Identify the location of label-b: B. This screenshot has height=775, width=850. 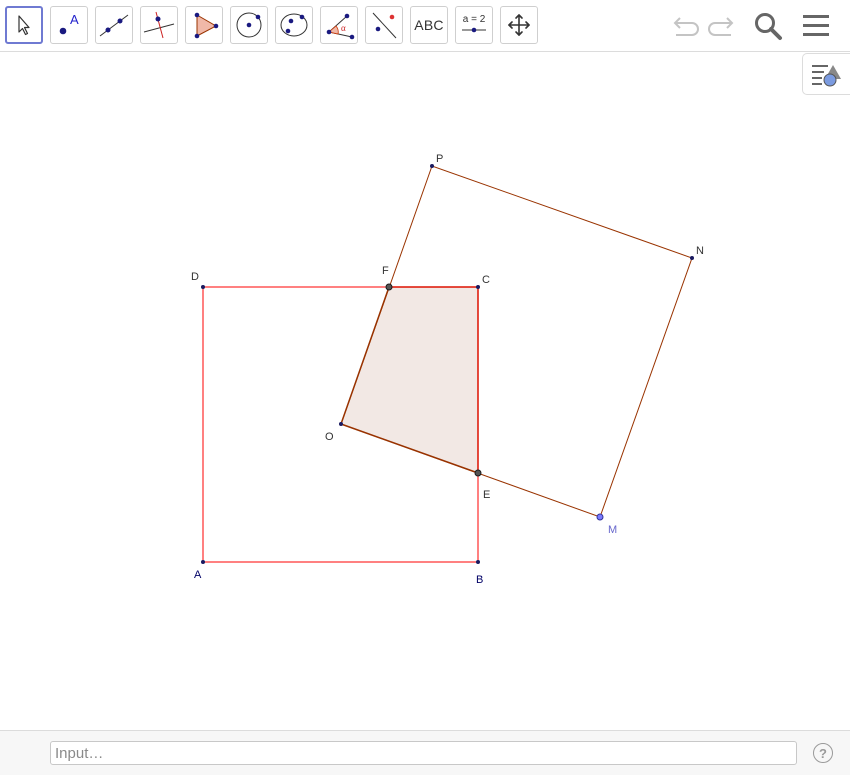
(479, 580).